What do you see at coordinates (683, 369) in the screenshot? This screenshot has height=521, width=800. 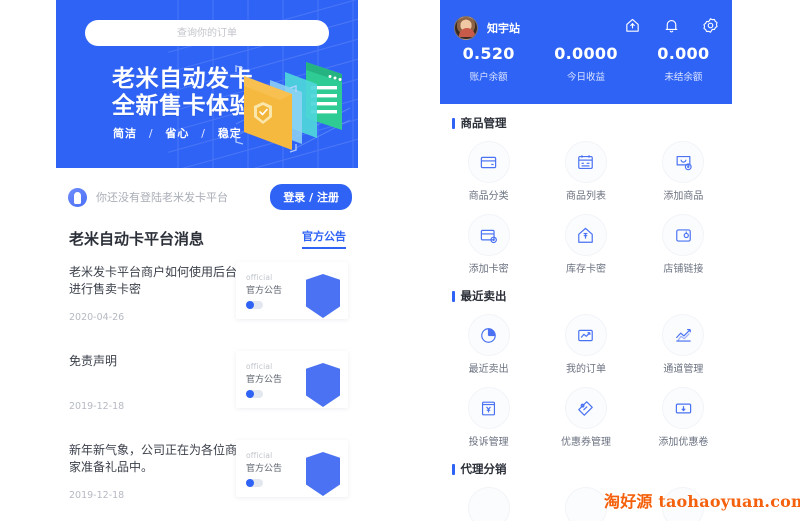 I see `menu-item-label: 通道管理` at bounding box center [683, 369].